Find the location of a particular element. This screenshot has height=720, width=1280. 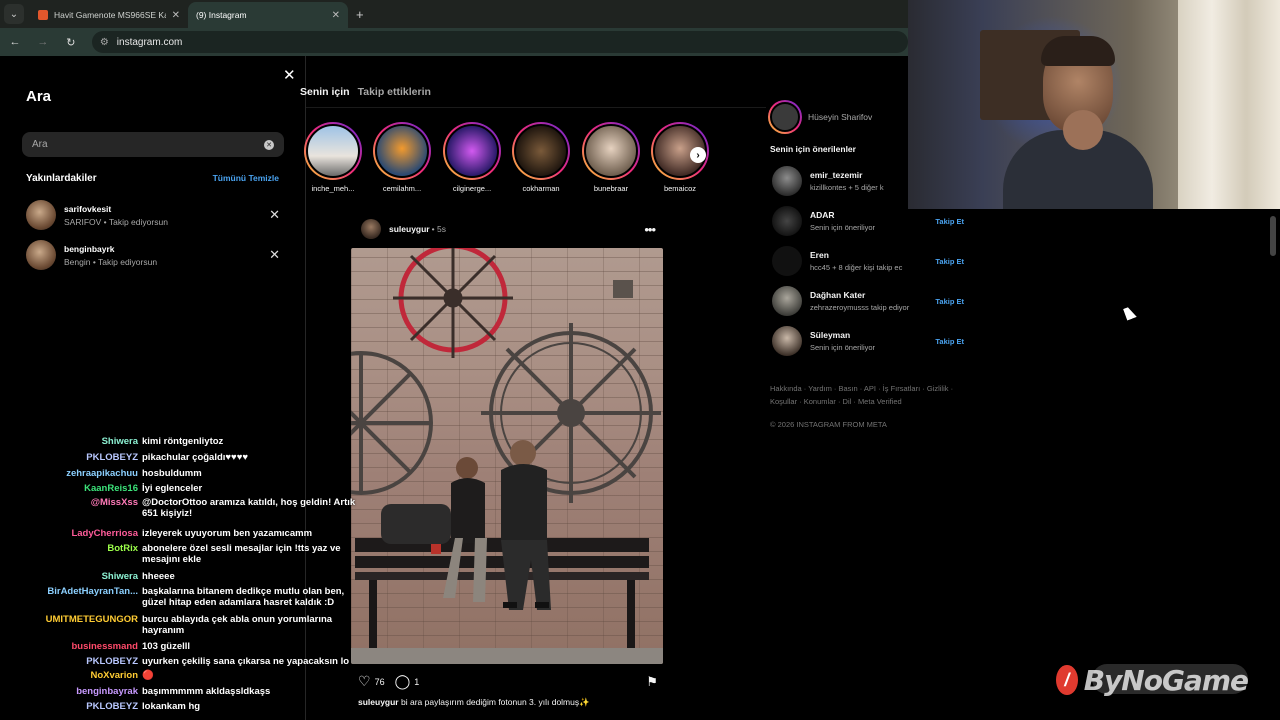

back-arrow-icon: ← is located at coordinates (15, 42).